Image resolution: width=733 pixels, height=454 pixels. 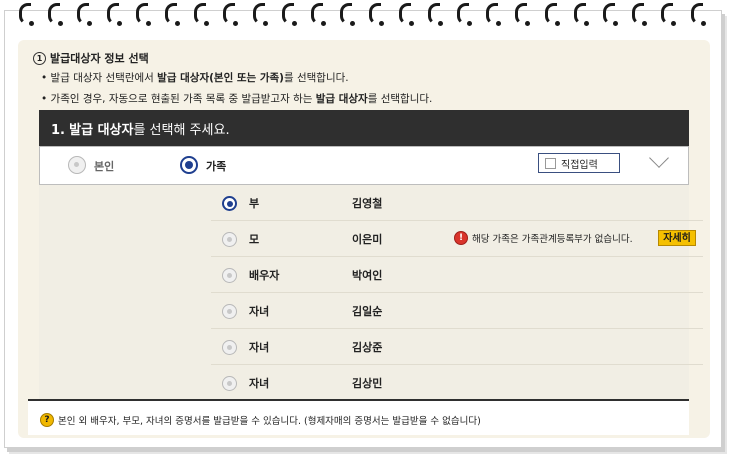 What do you see at coordinates (457, 347) in the screenshot?
I see `family-row: 자녀 김상준` at bounding box center [457, 347].